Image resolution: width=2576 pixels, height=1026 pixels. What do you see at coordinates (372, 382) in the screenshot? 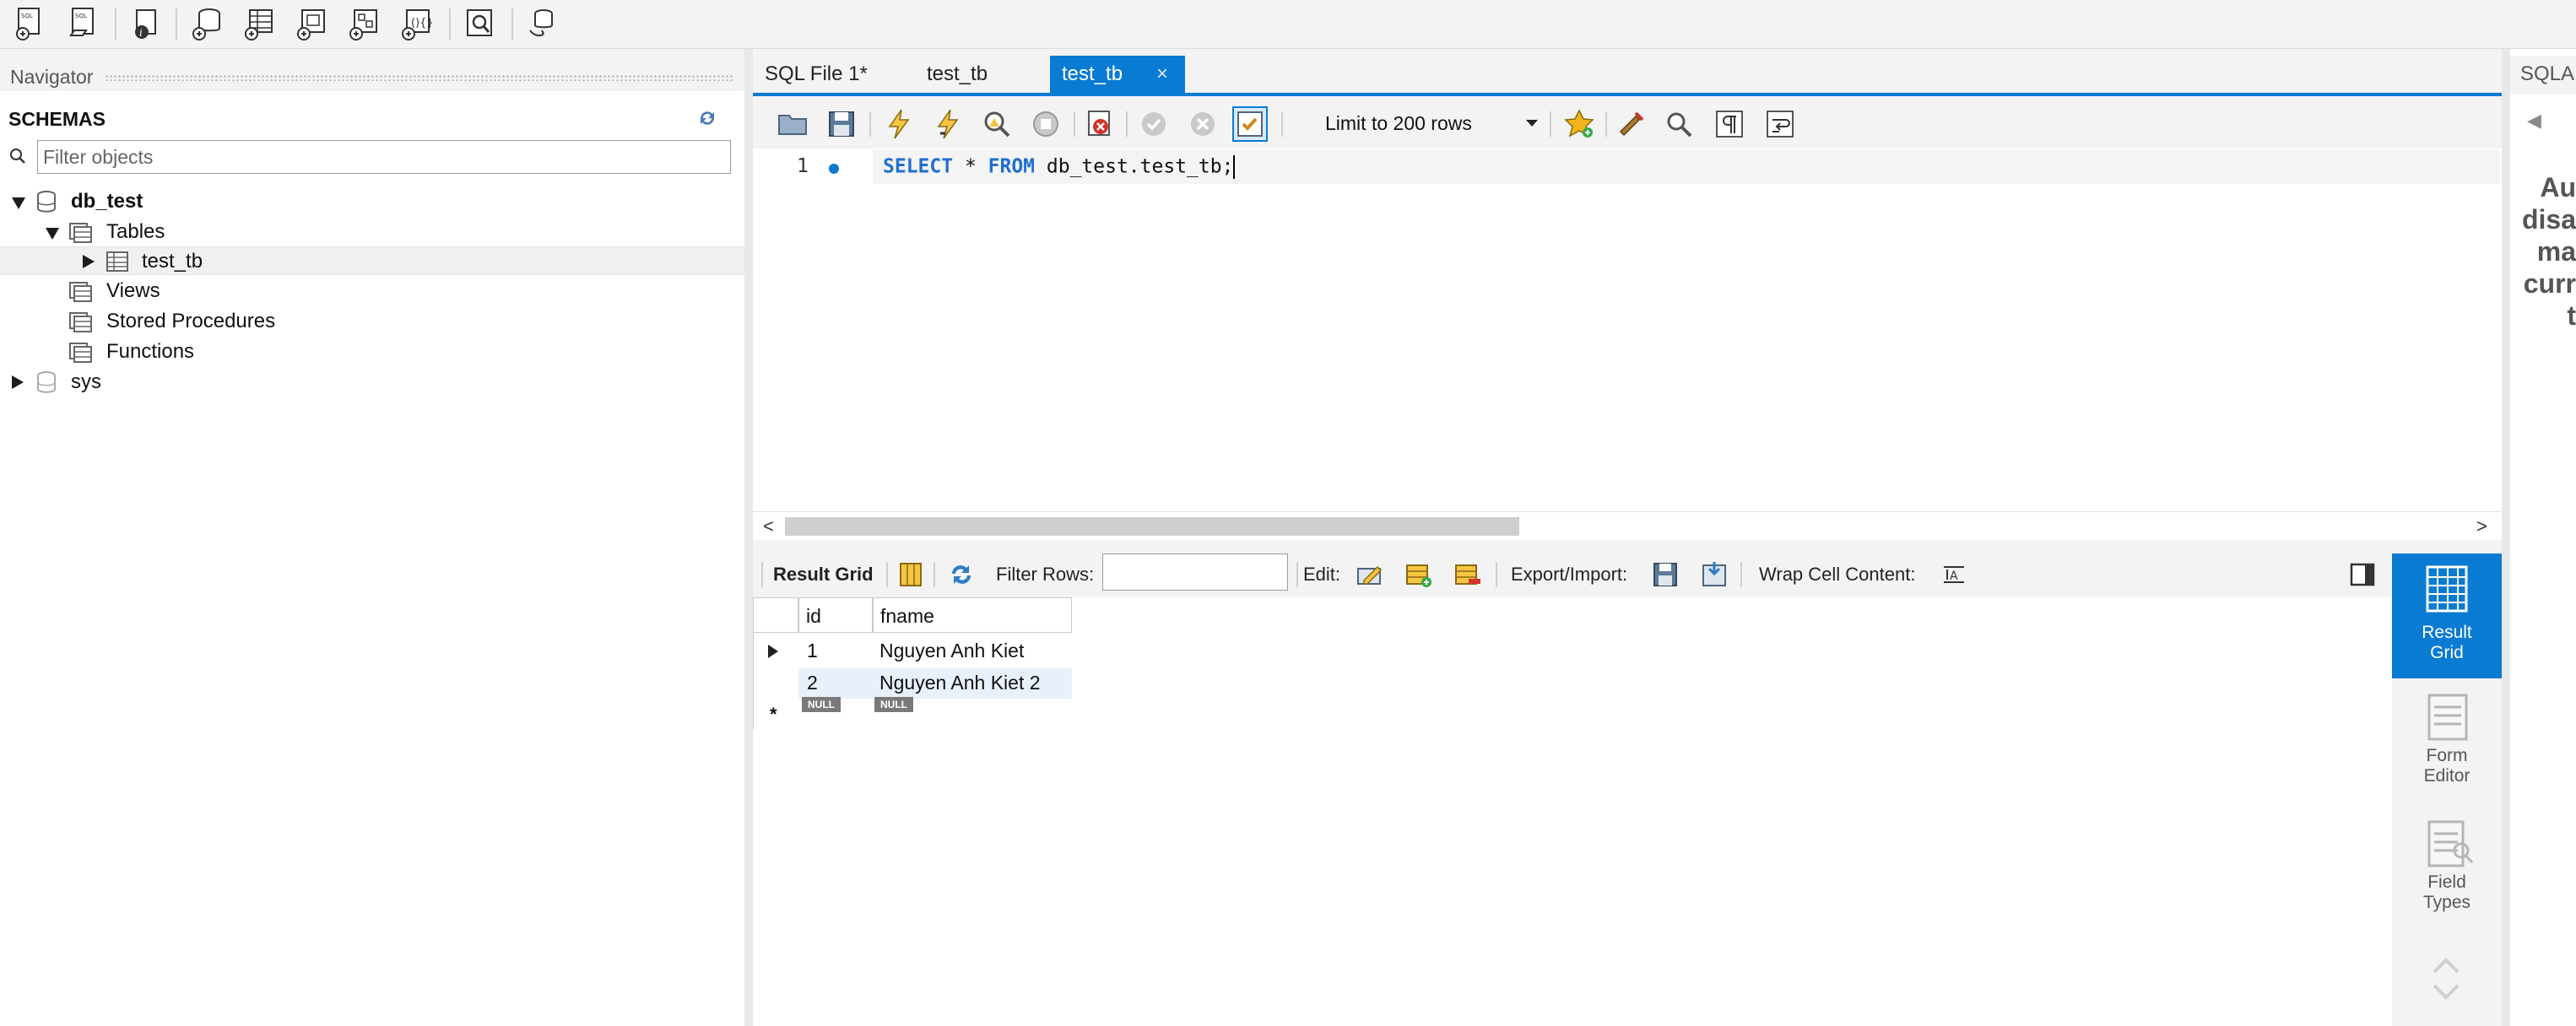
I see `tree-schema-sys: sys` at bounding box center [372, 382].